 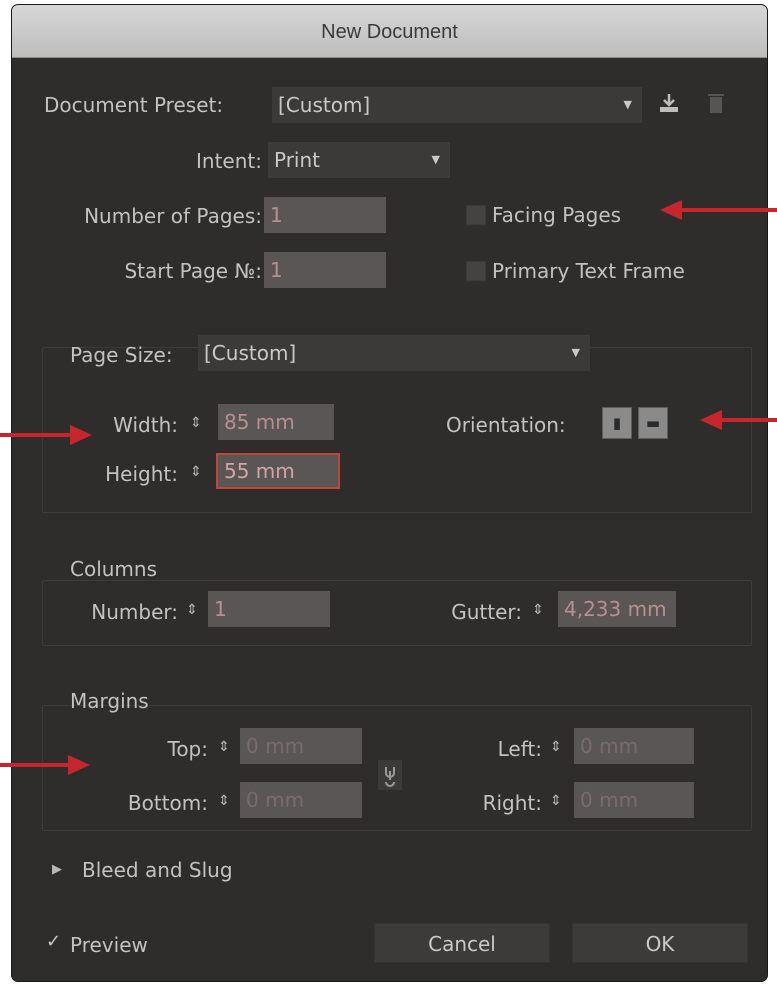 What do you see at coordinates (462, 943) in the screenshot?
I see `cancel-button: Cancel` at bounding box center [462, 943].